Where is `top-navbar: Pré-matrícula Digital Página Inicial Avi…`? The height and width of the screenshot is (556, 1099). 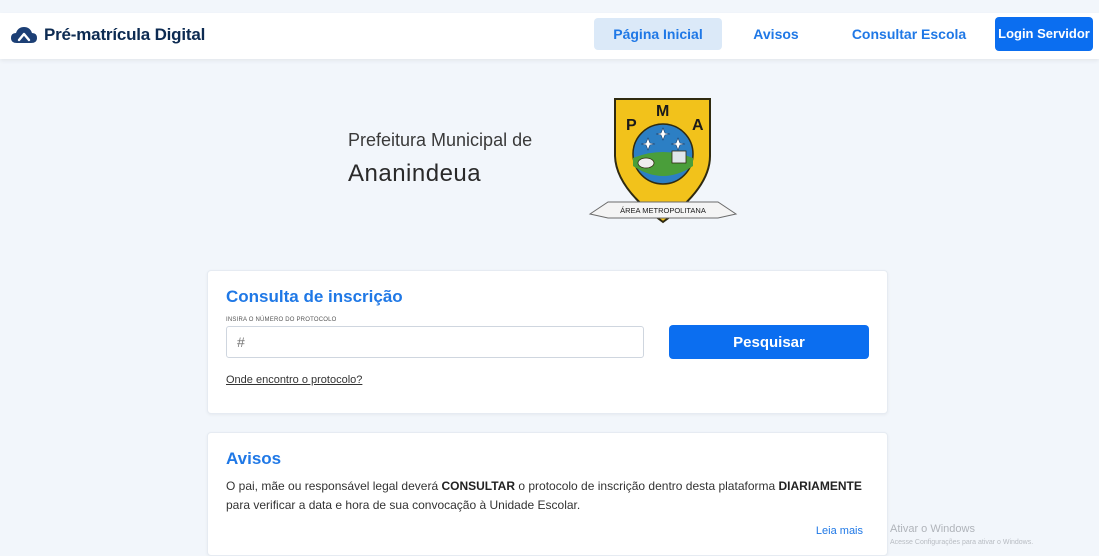 top-navbar: Pré-matrícula Digital Página Inicial Avi… is located at coordinates (549, 36).